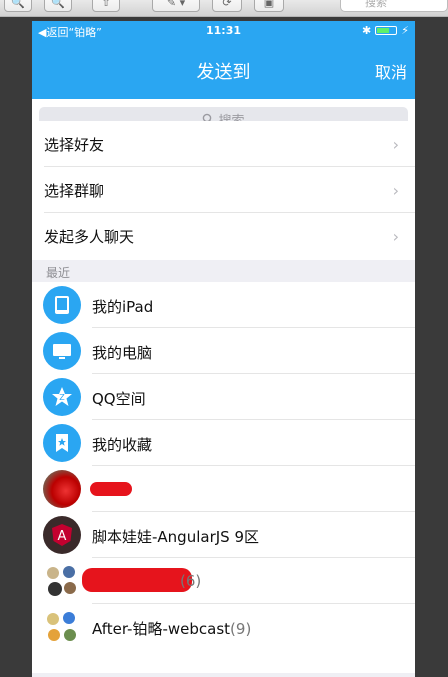 This screenshot has height=677, width=448. I want to click on menu-item-label: 选择好友, so click(74, 145).